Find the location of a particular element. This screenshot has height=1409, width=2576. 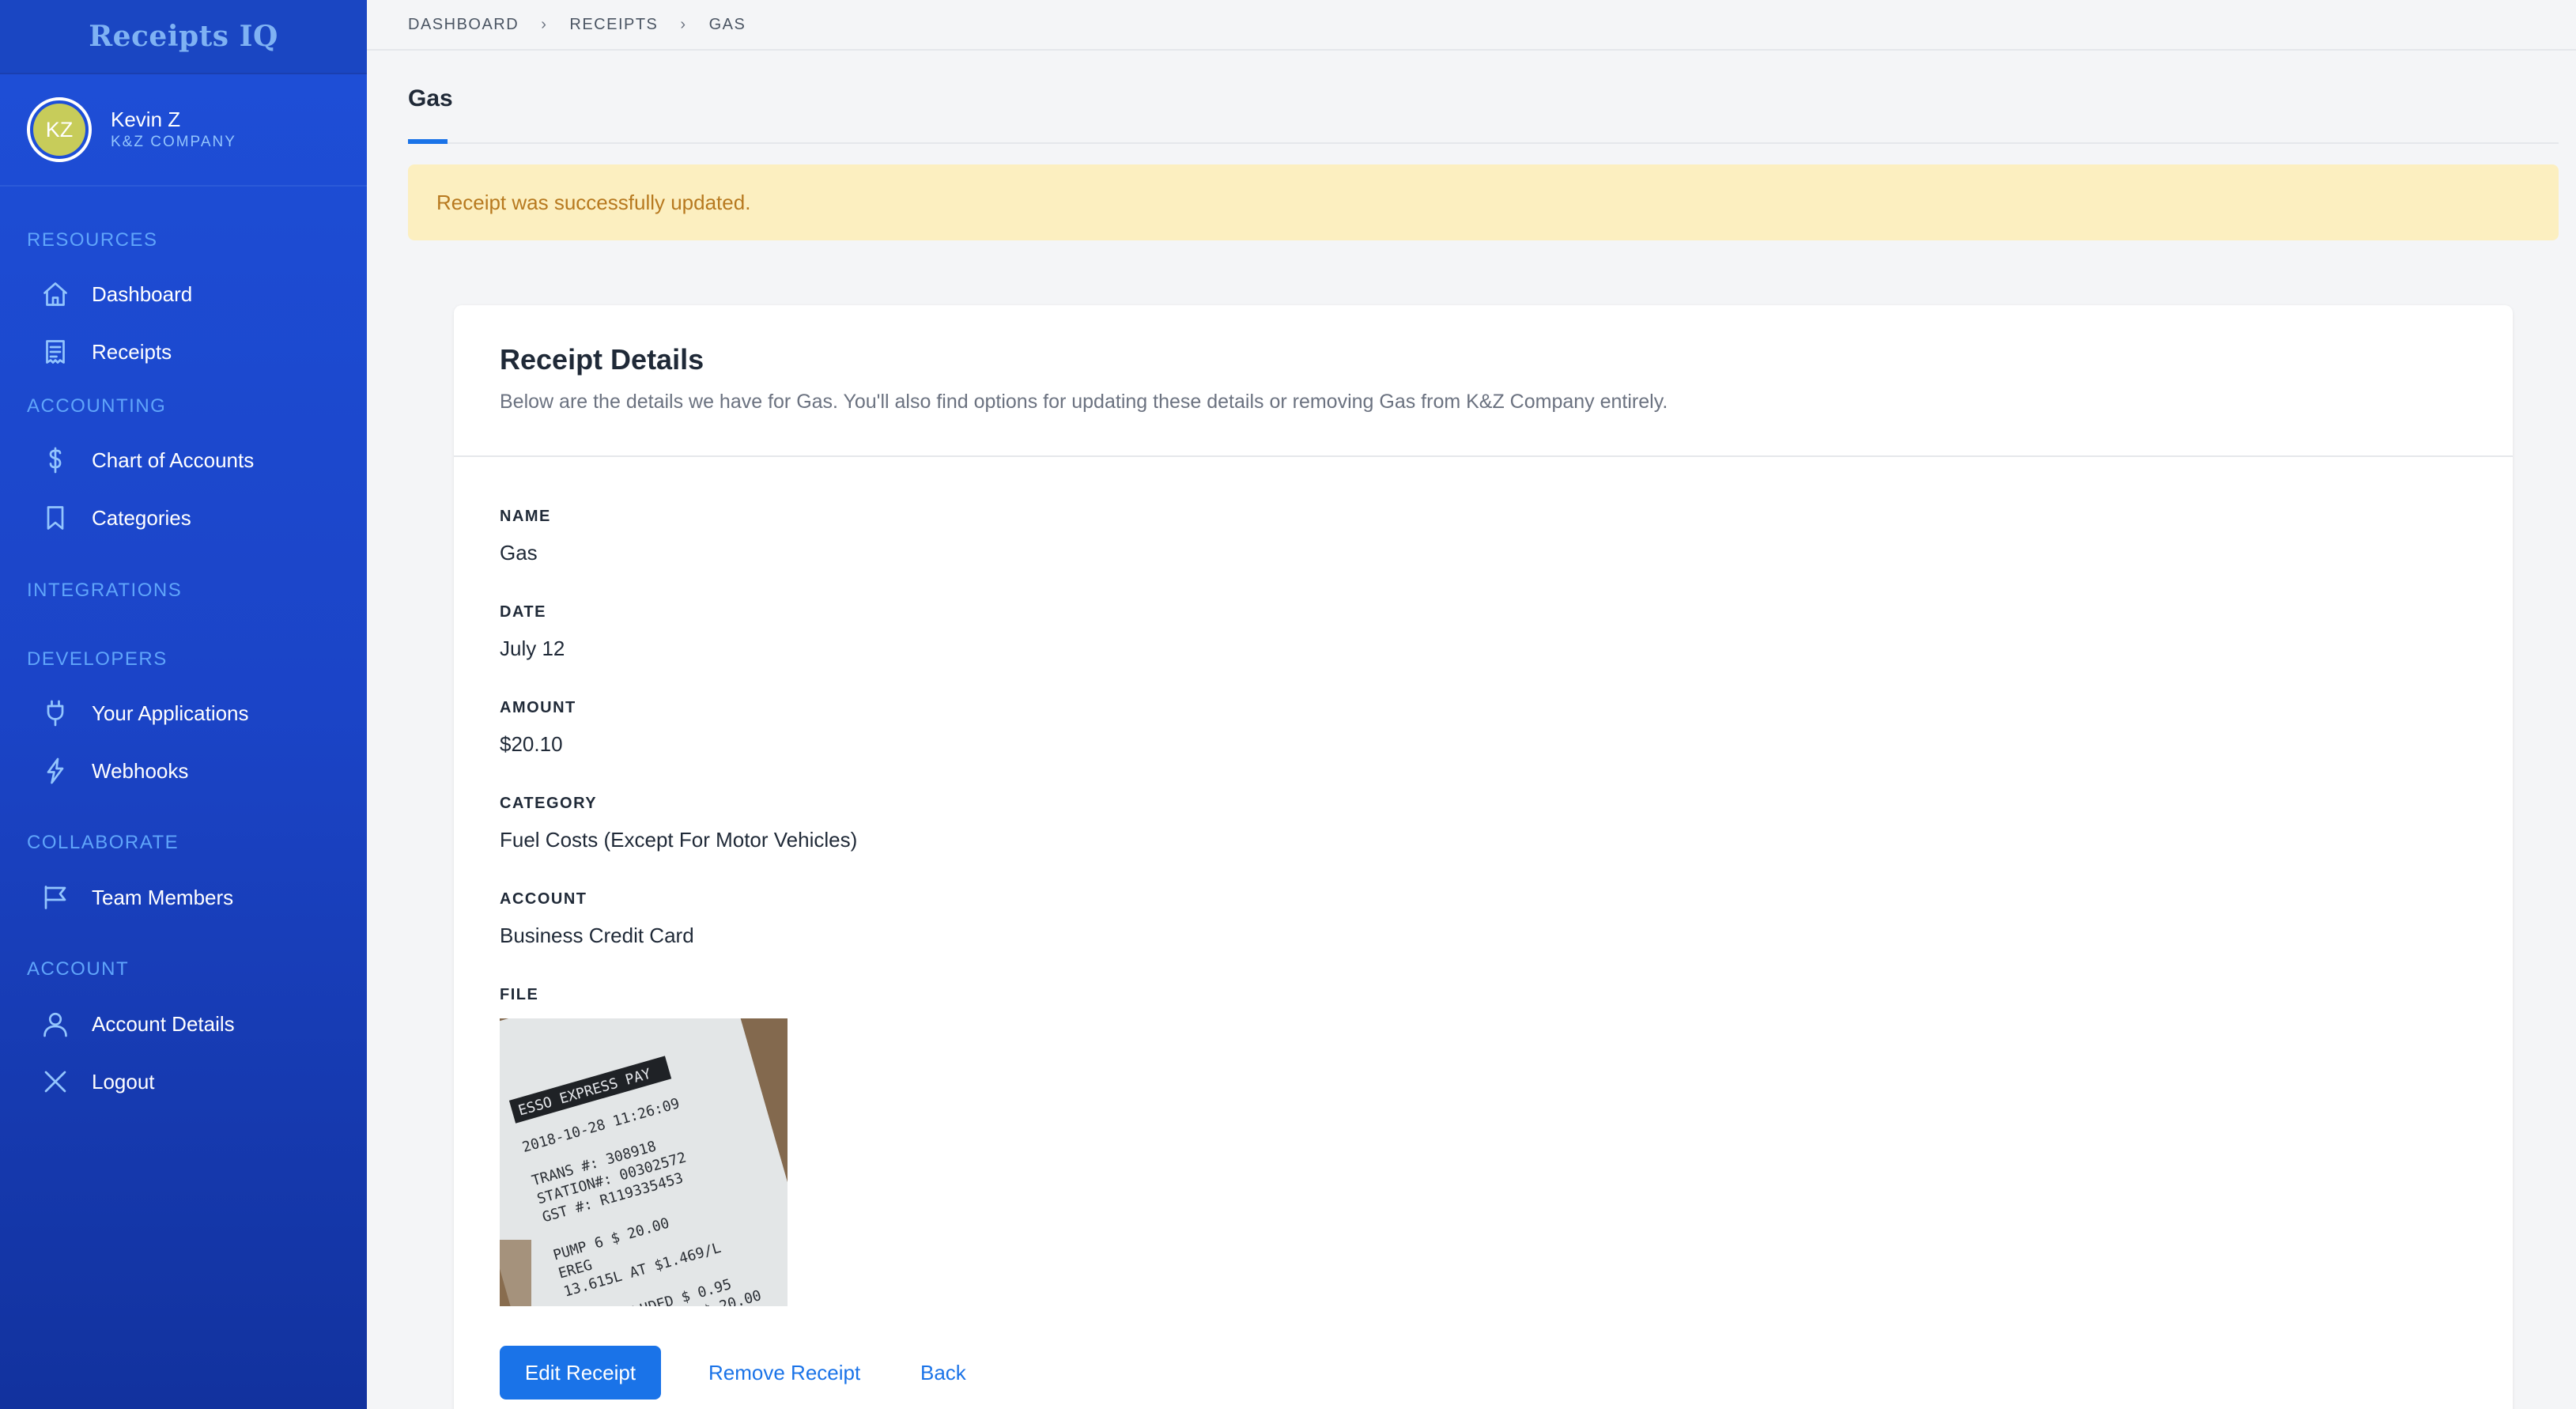

field-value-amount: $20.10 is located at coordinates (531, 744).